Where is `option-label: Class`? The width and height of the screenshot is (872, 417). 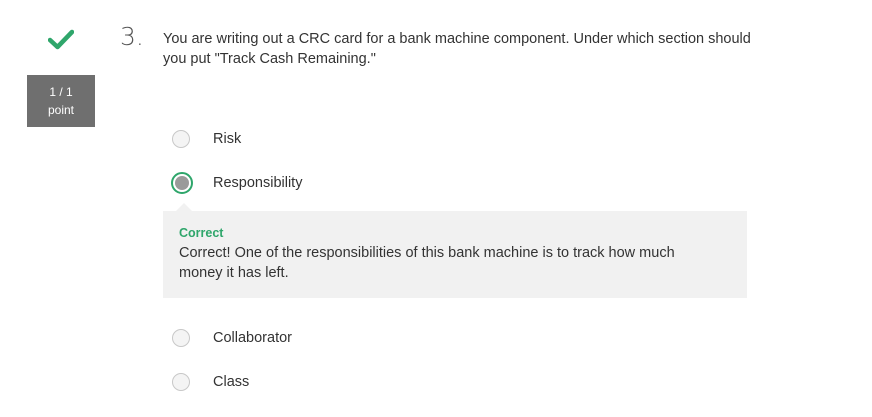
option-label: Class is located at coordinates (231, 382).